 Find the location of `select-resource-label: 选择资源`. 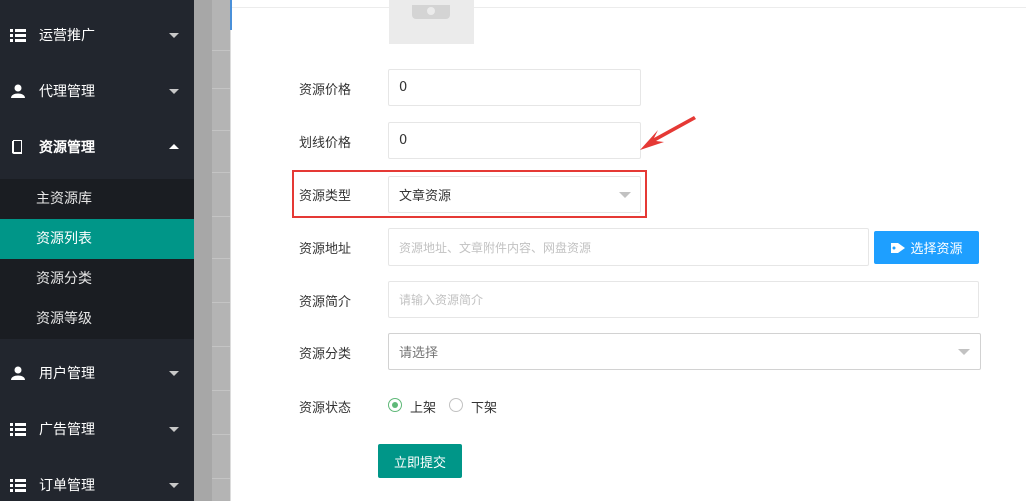

select-resource-label: 选择资源 is located at coordinates (936, 249).